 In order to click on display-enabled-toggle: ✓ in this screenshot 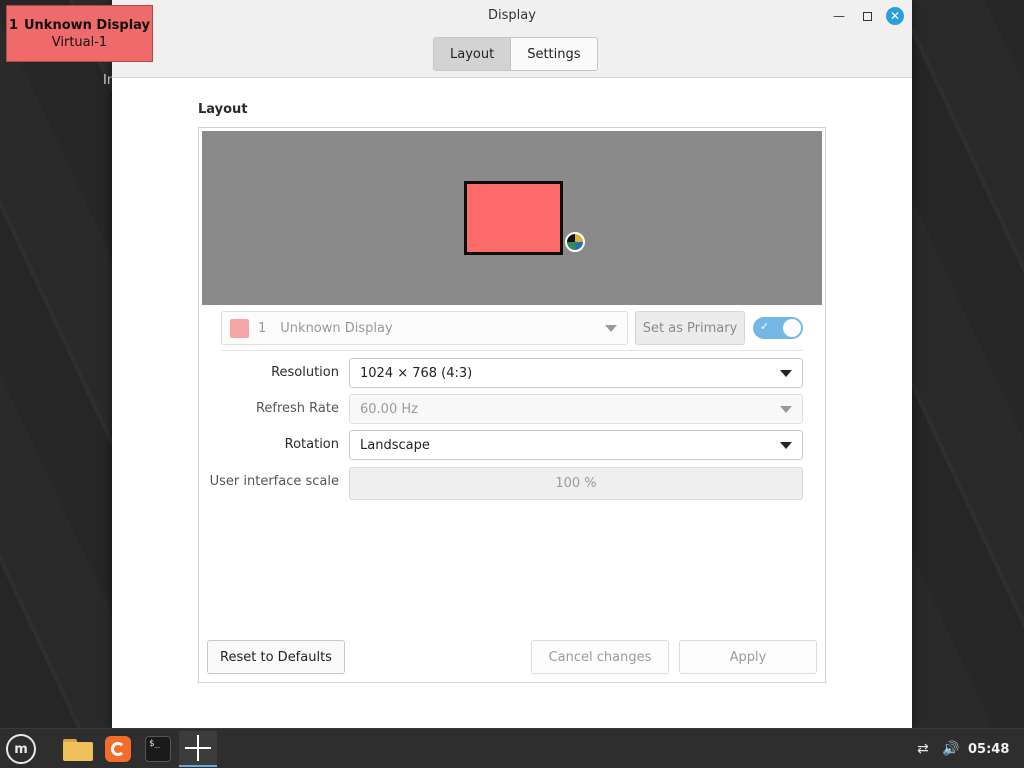, I will do `click(778, 328)`.